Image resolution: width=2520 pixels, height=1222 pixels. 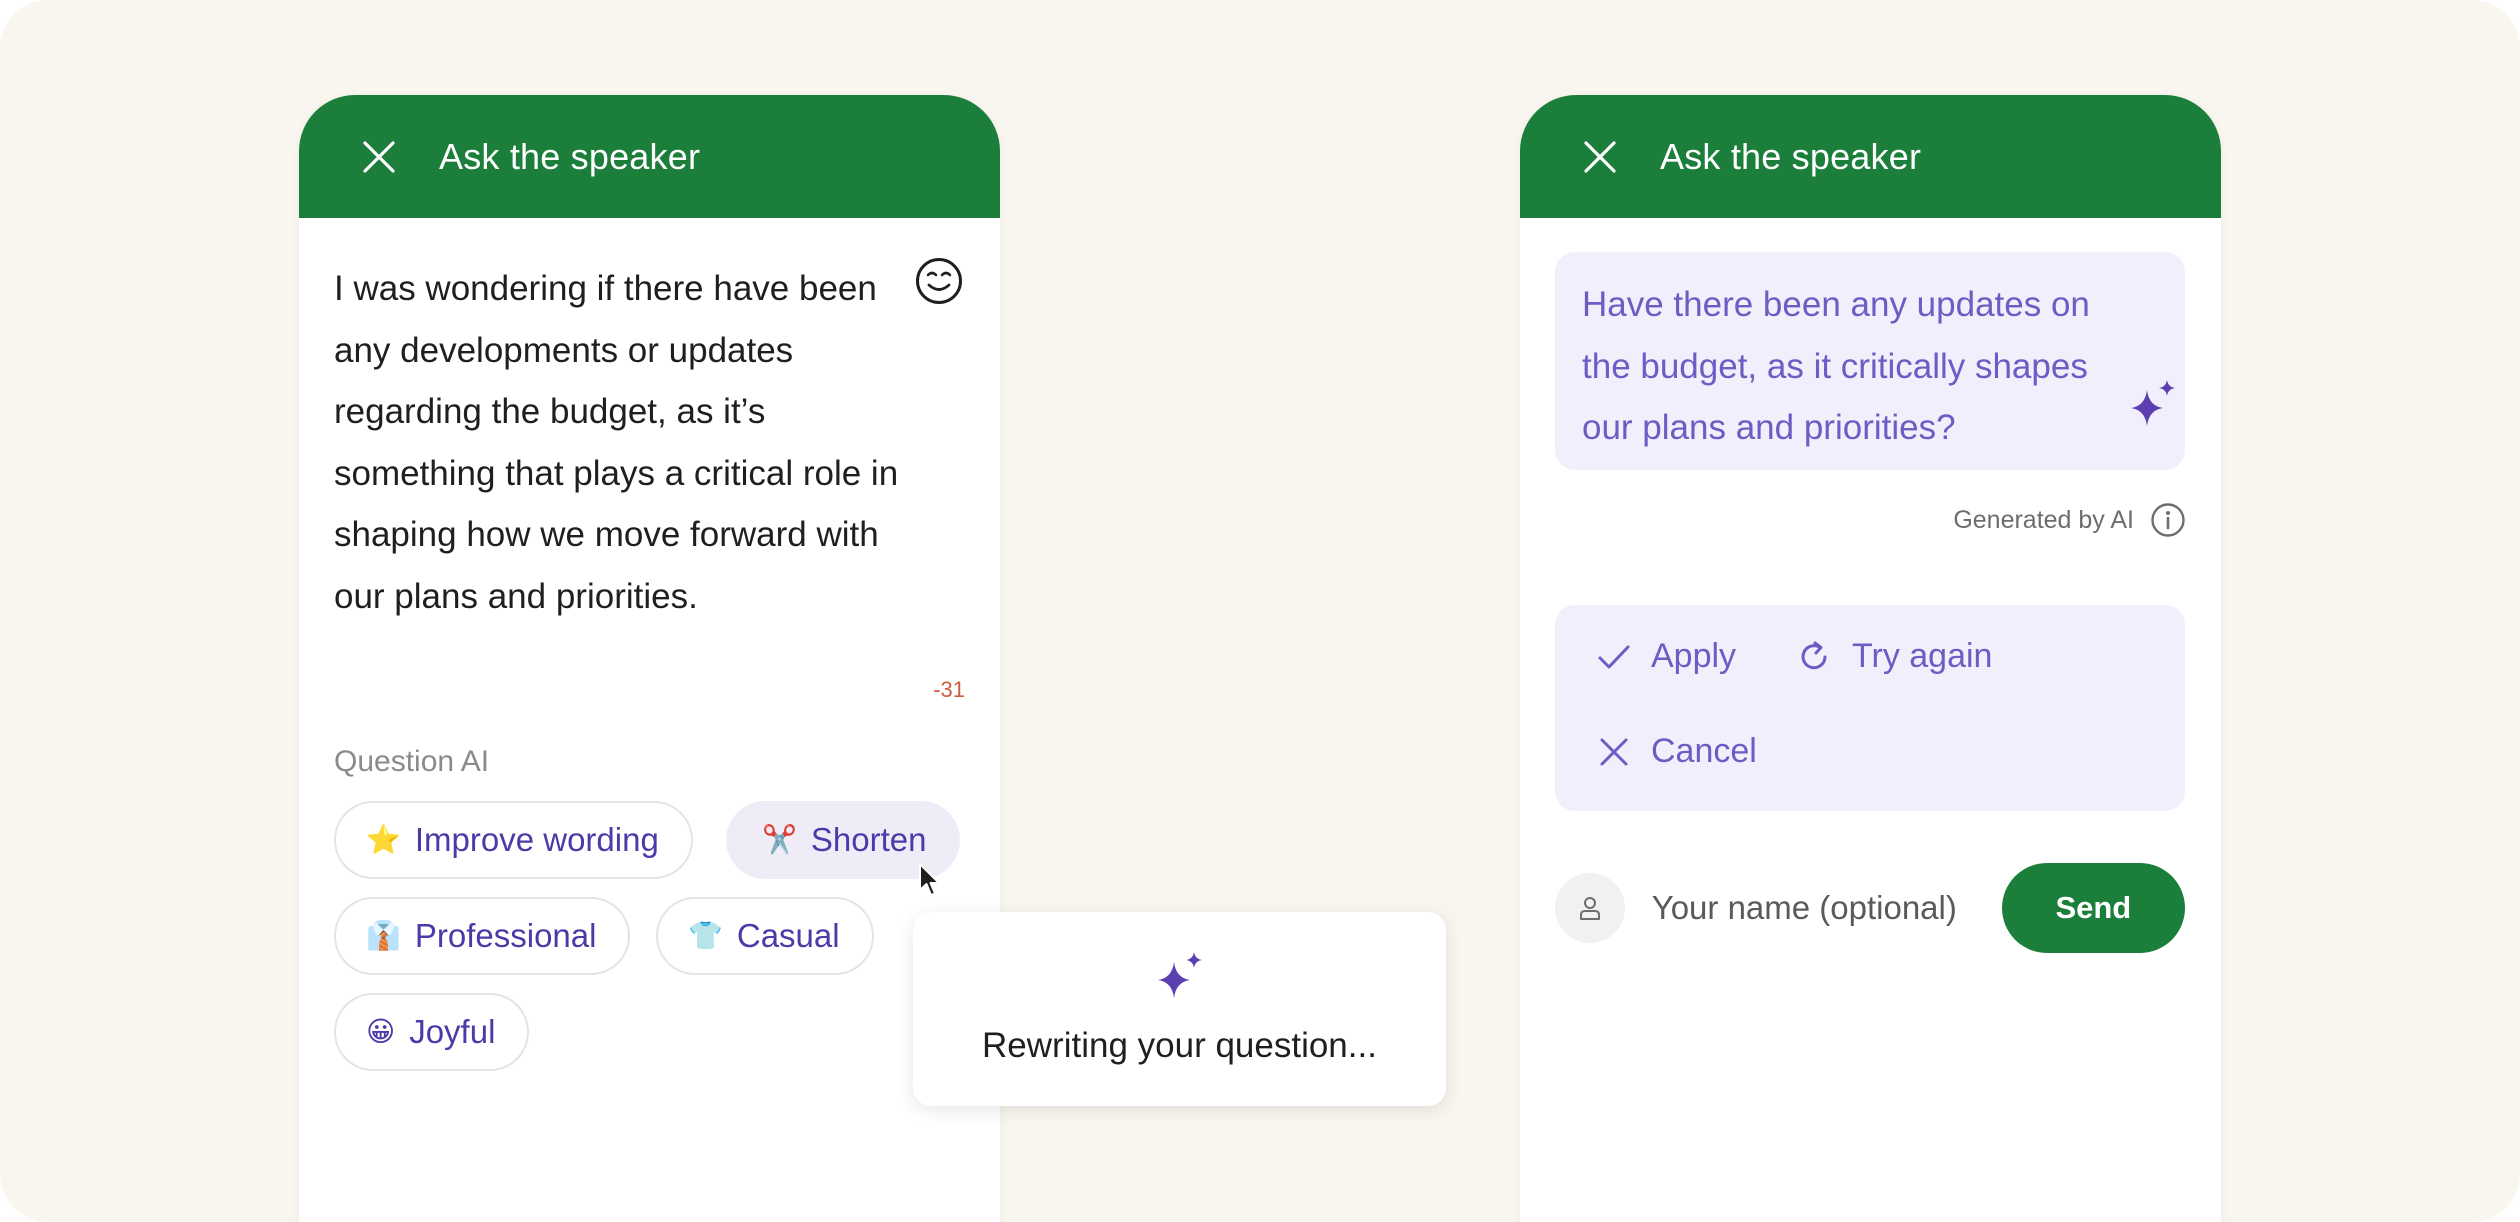 What do you see at coordinates (2168, 520) in the screenshot?
I see `info-icon` at bounding box center [2168, 520].